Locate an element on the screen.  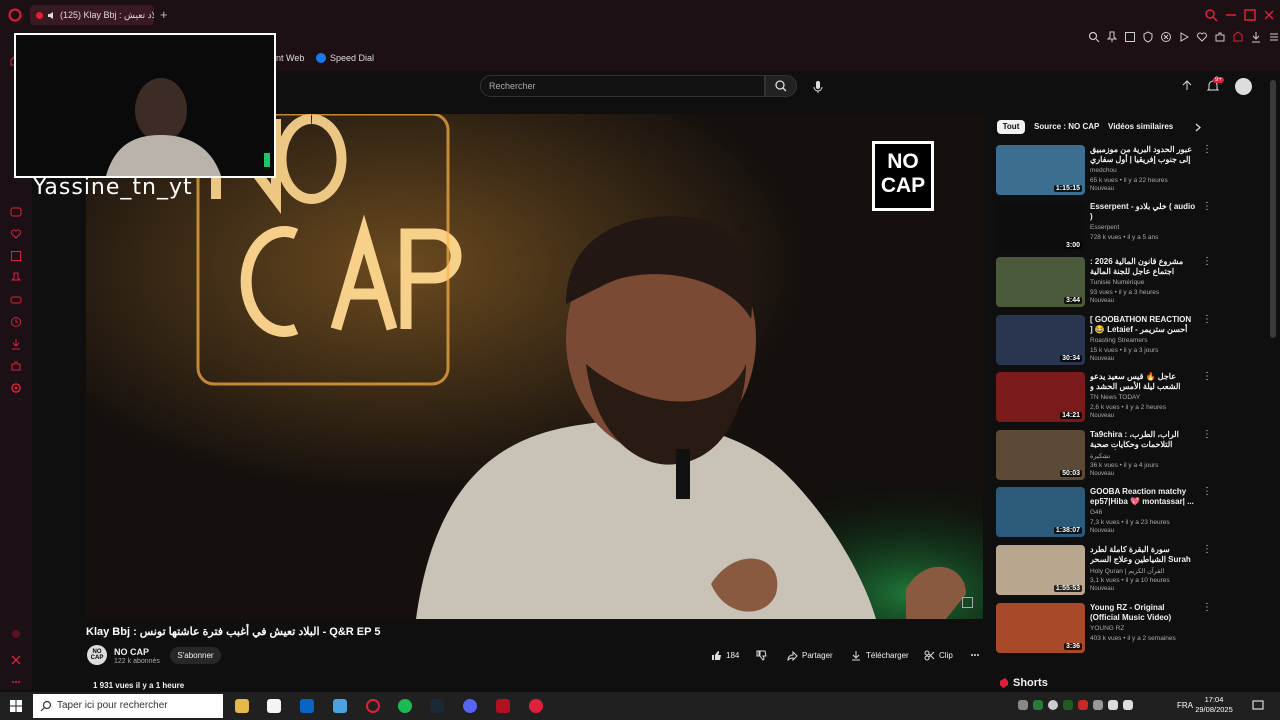
download-icon is located at coordinates (1256, 37).